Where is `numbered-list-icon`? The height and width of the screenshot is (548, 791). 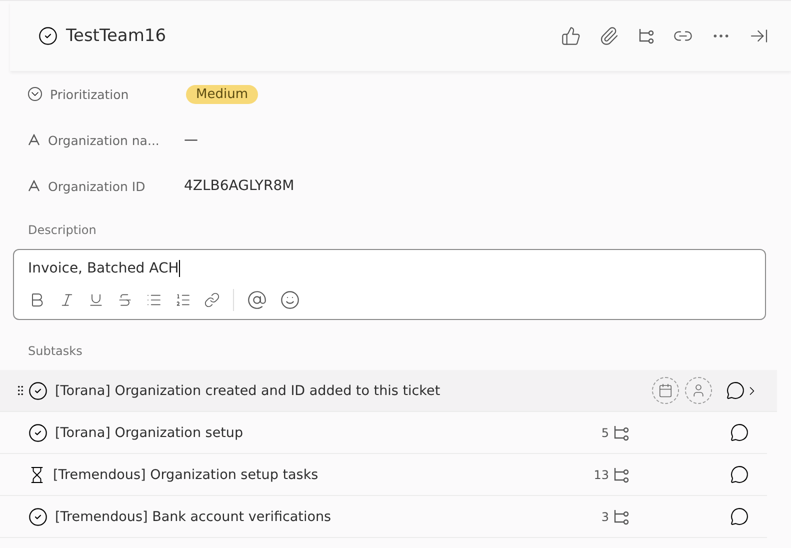 numbered-list-icon is located at coordinates (183, 300).